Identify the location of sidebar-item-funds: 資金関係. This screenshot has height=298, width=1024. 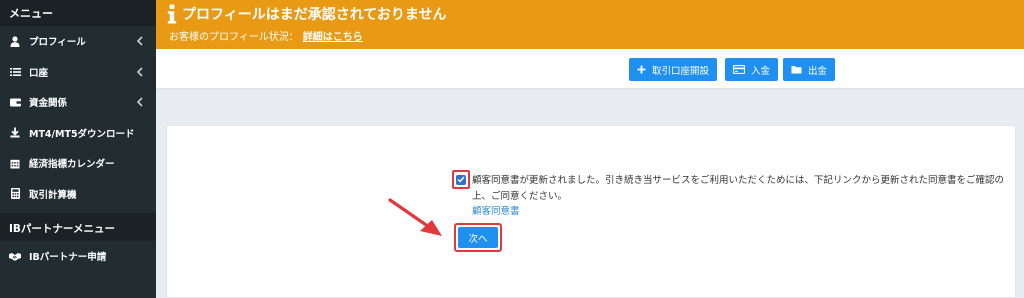
(78, 102).